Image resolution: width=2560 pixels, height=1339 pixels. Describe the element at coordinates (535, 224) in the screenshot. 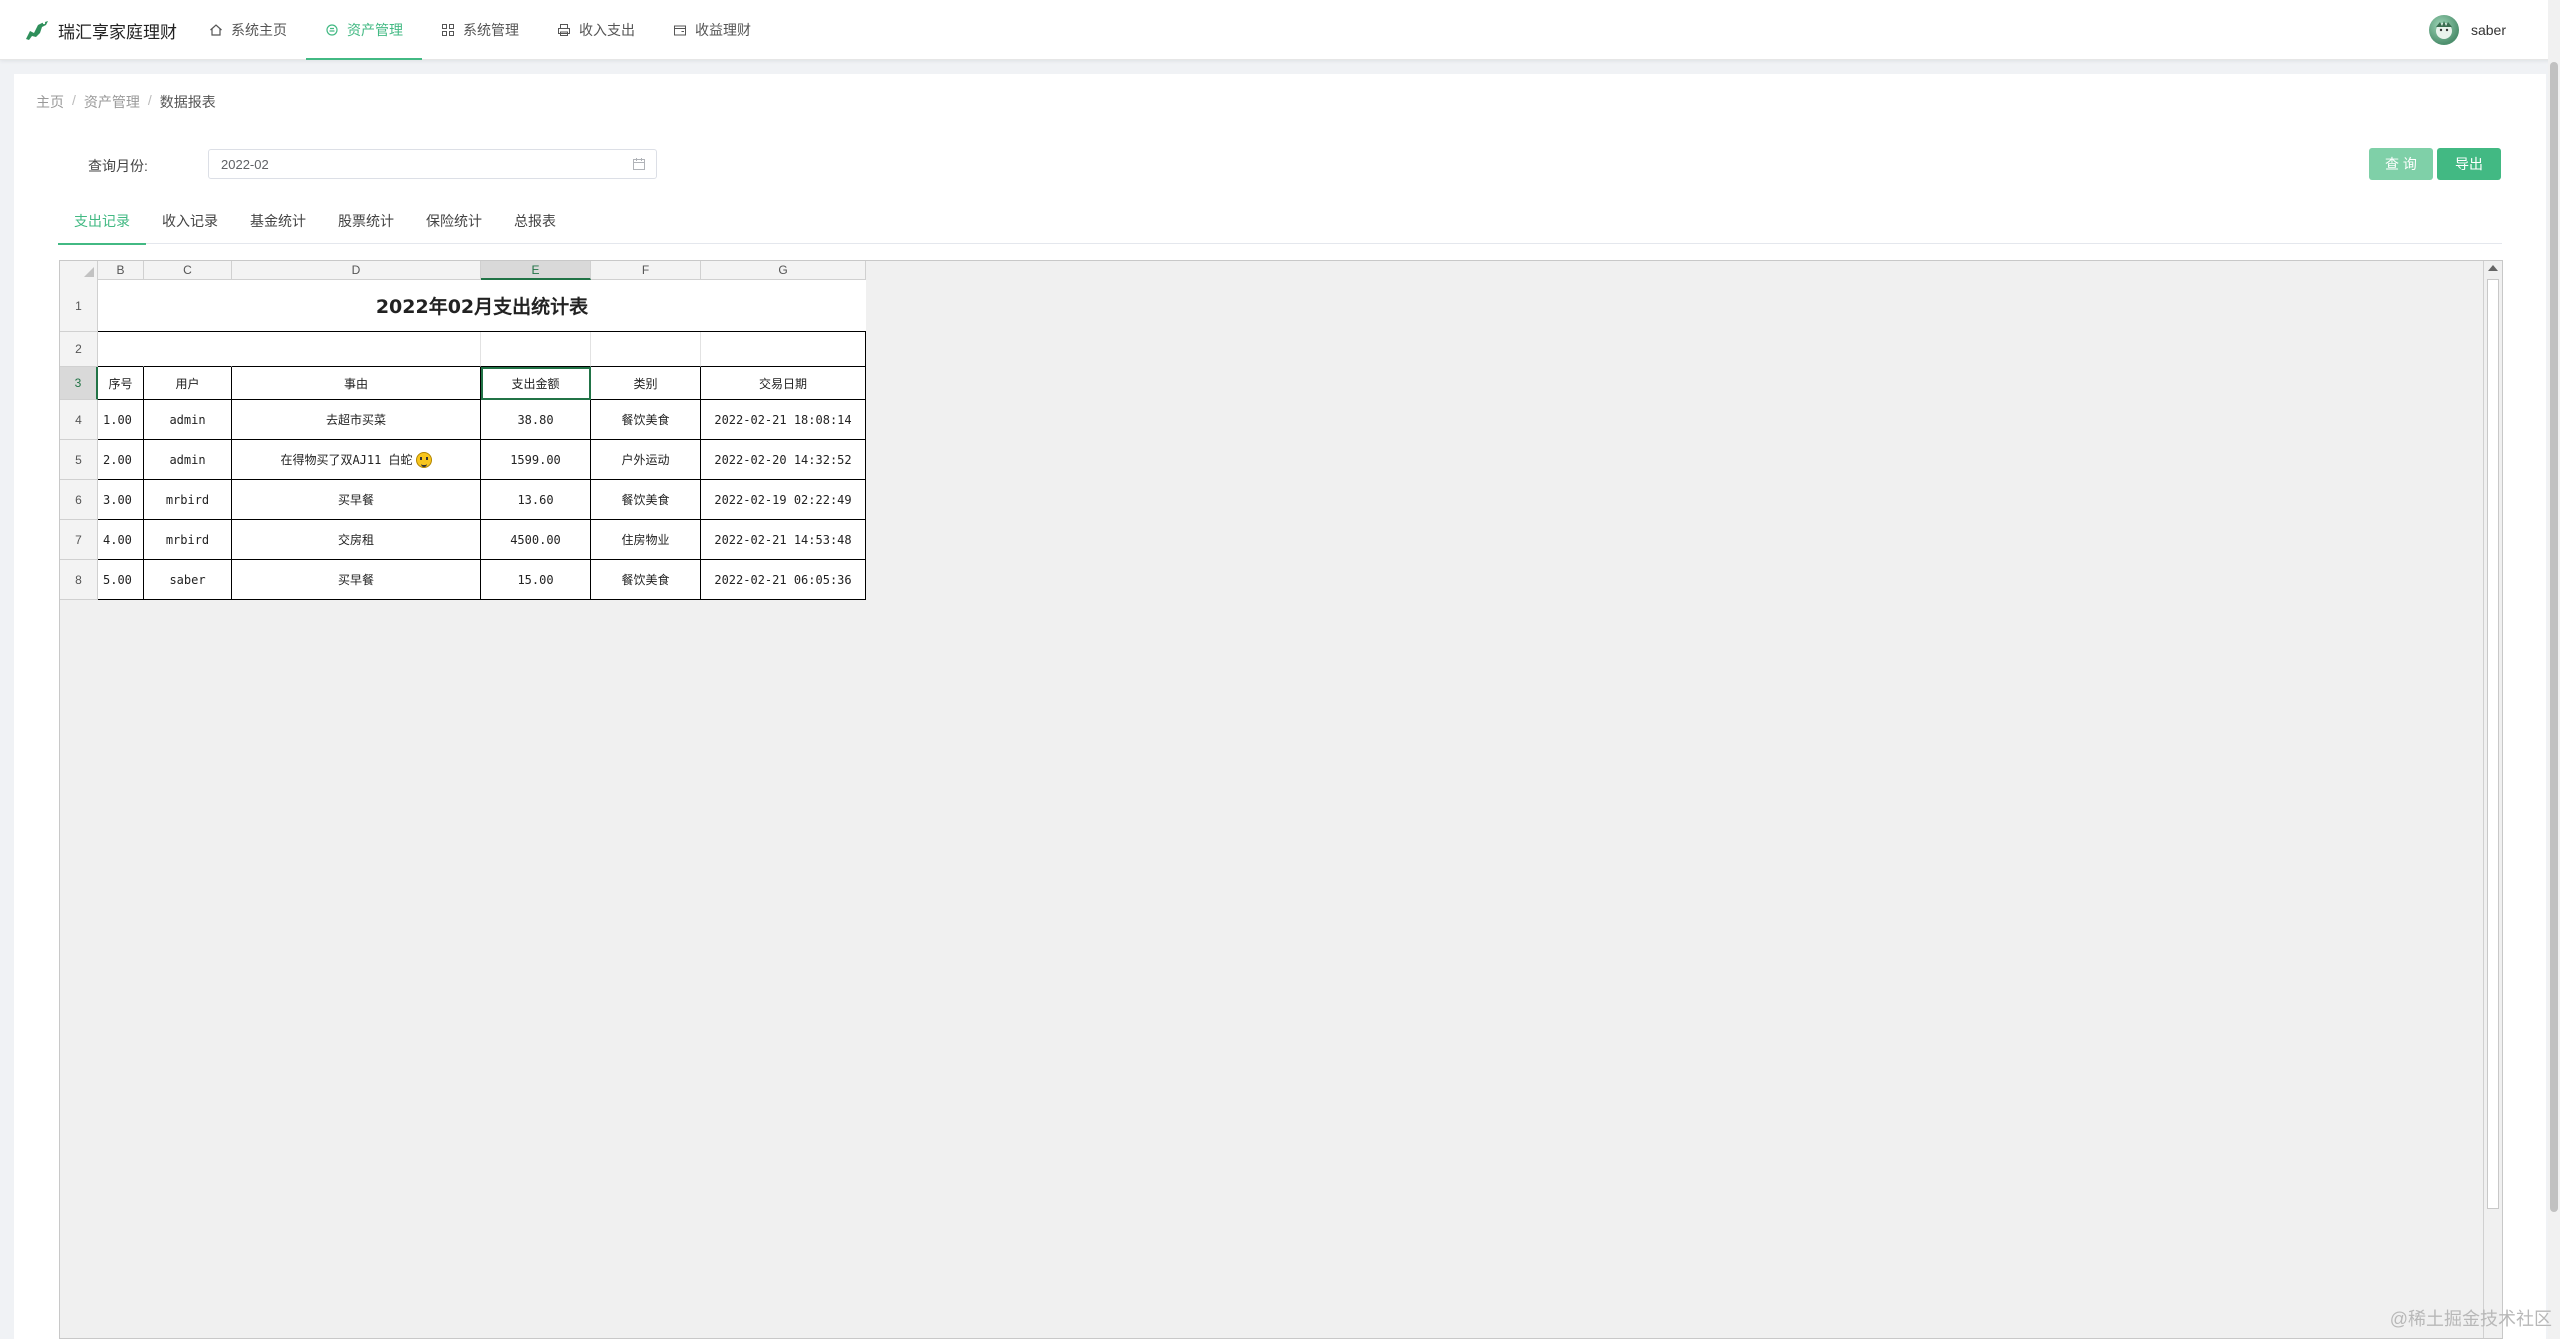

I see `tab-summary-report: 总报表` at that location.